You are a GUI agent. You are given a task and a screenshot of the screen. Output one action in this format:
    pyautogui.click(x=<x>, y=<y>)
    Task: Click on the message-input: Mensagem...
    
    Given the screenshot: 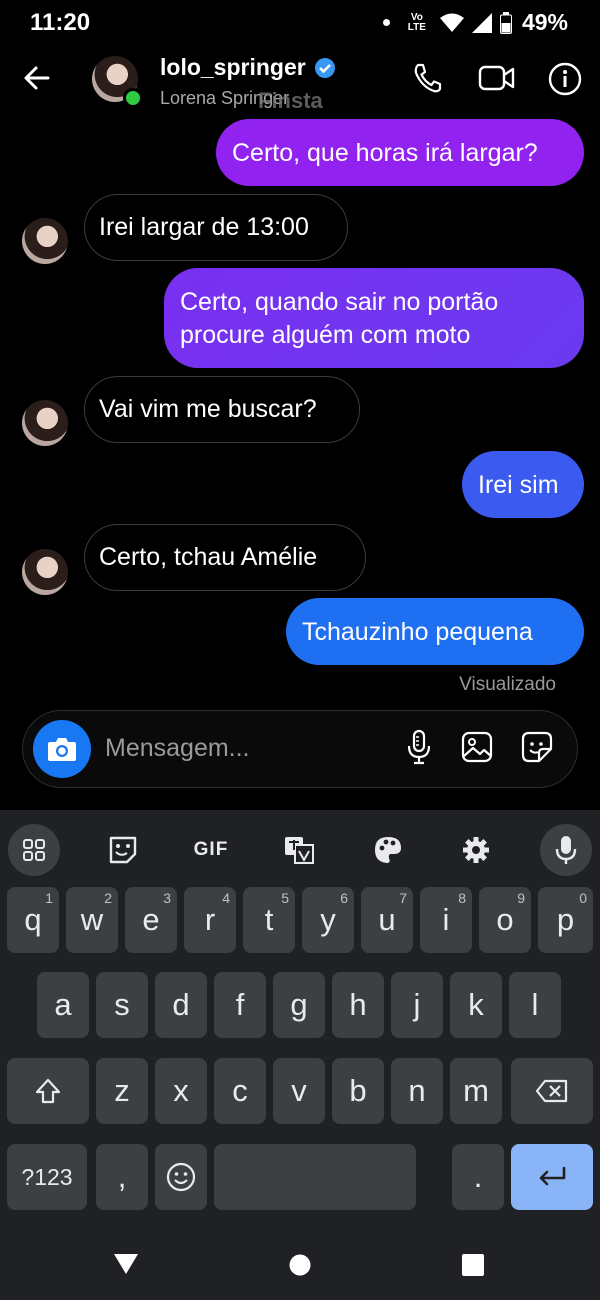 What is the action you would take?
    pyautogui.click(x=177, y=748)
    